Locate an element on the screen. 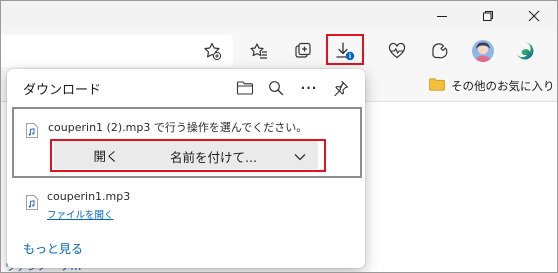 Image resolution: width=558 pixels, height=273 pixels. close-icon is located at coordinates (534, 16).